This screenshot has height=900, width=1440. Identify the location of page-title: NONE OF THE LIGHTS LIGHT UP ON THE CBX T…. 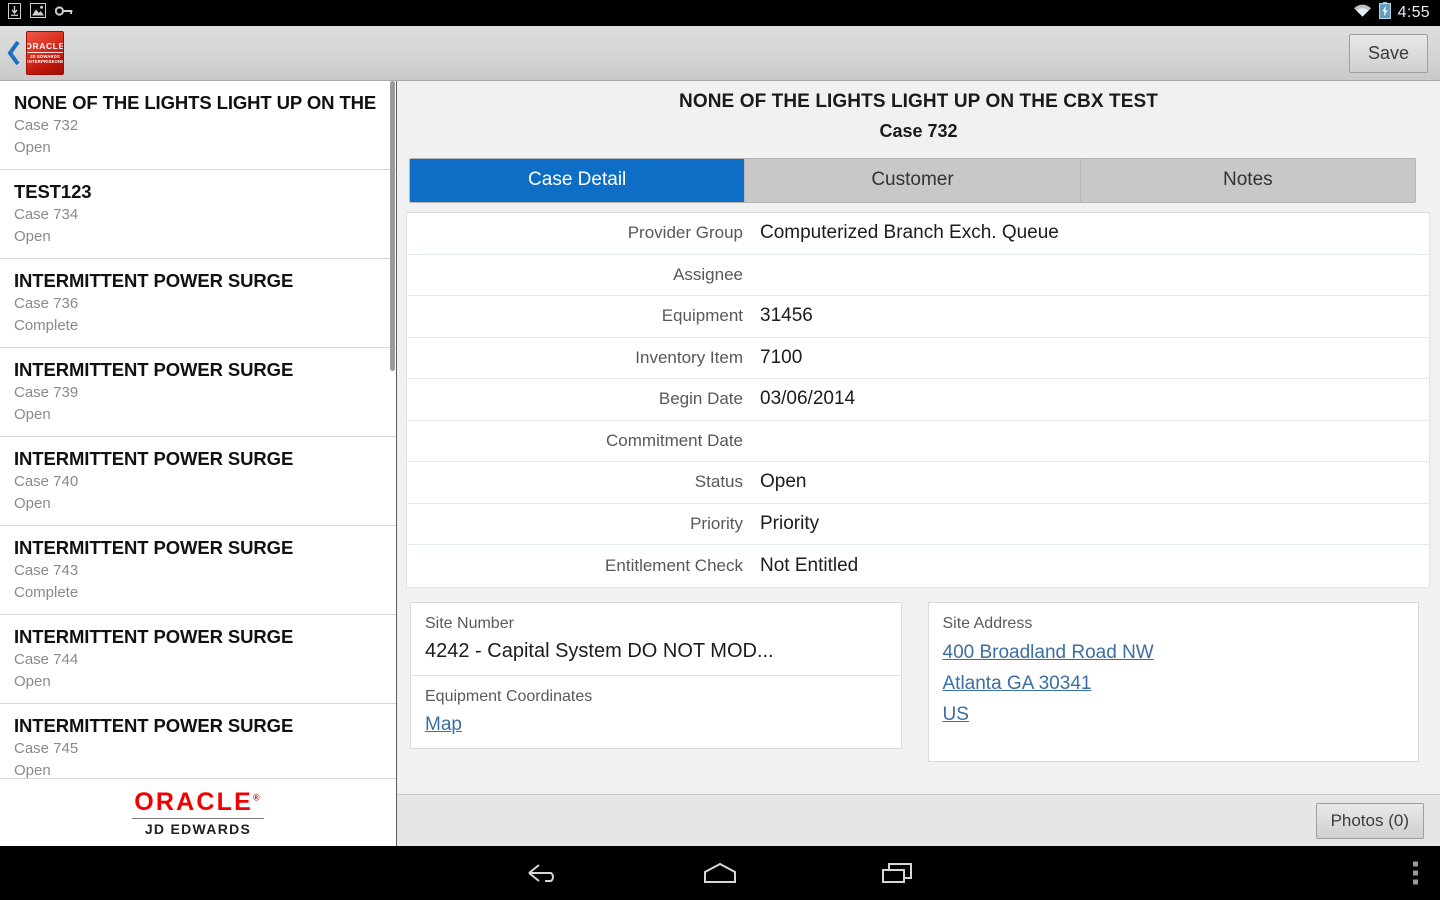
(918, 101).